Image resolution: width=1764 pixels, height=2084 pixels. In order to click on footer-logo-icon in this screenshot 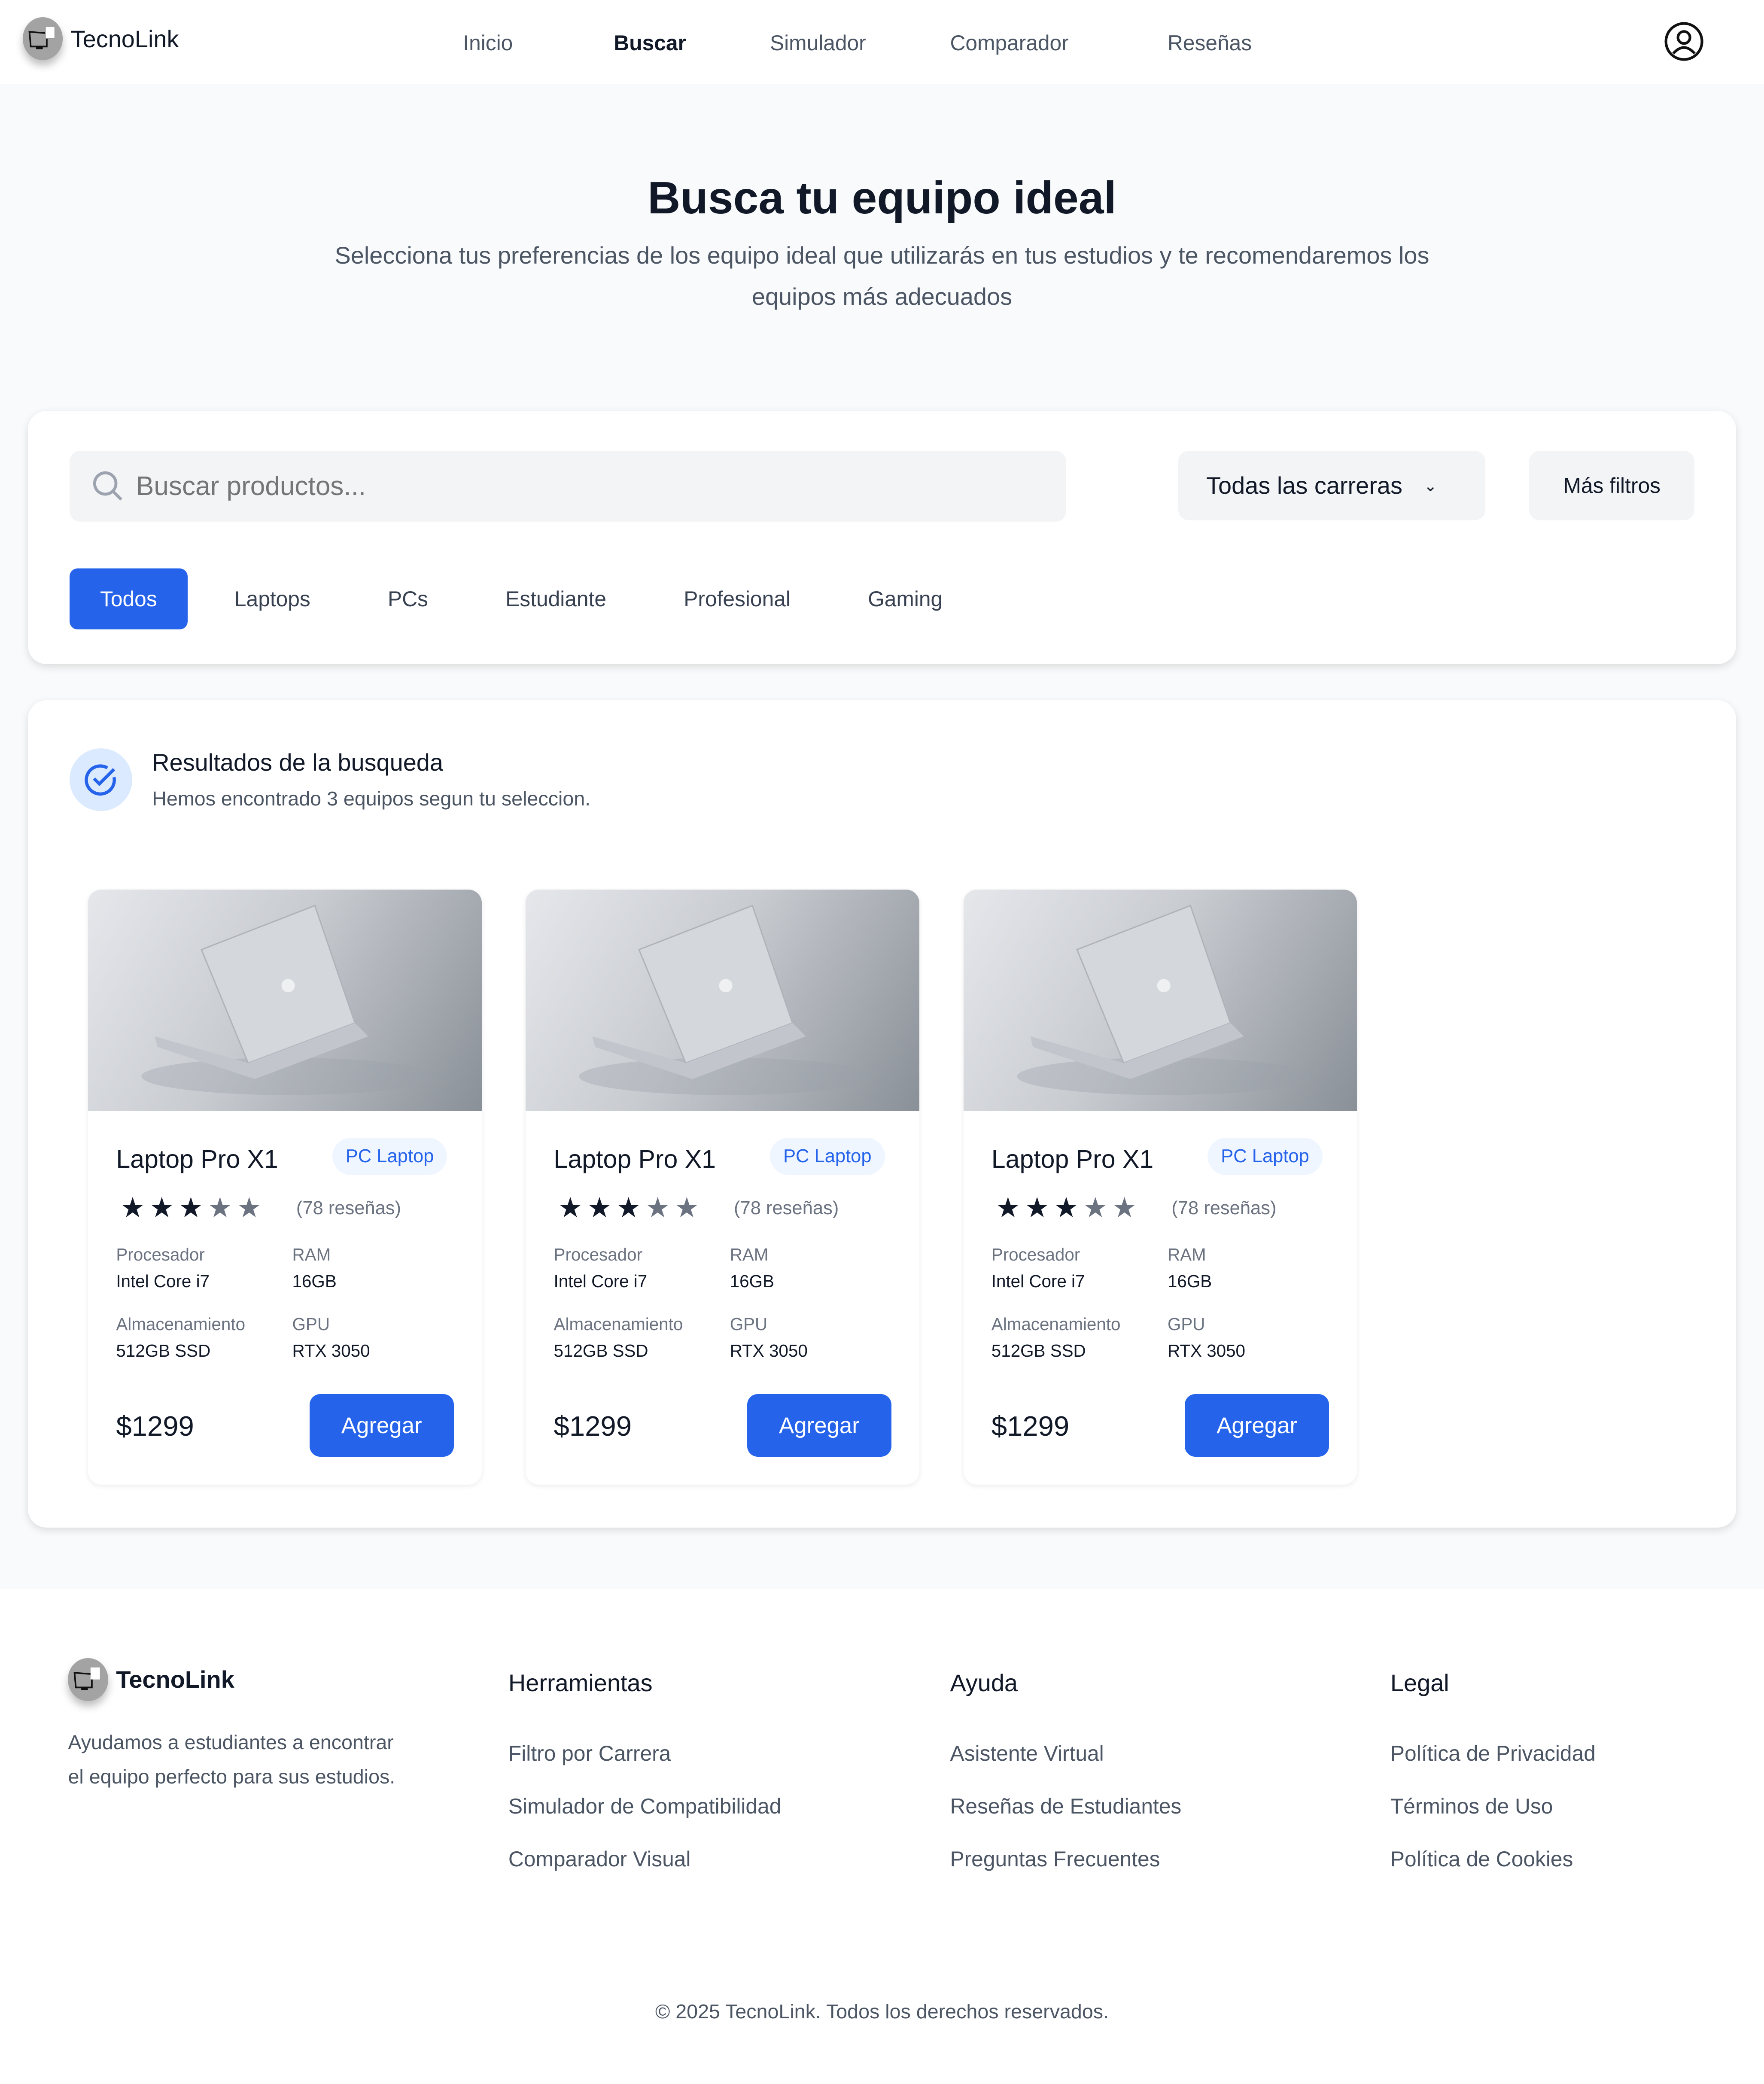, I will do `click(88, 1679)`.